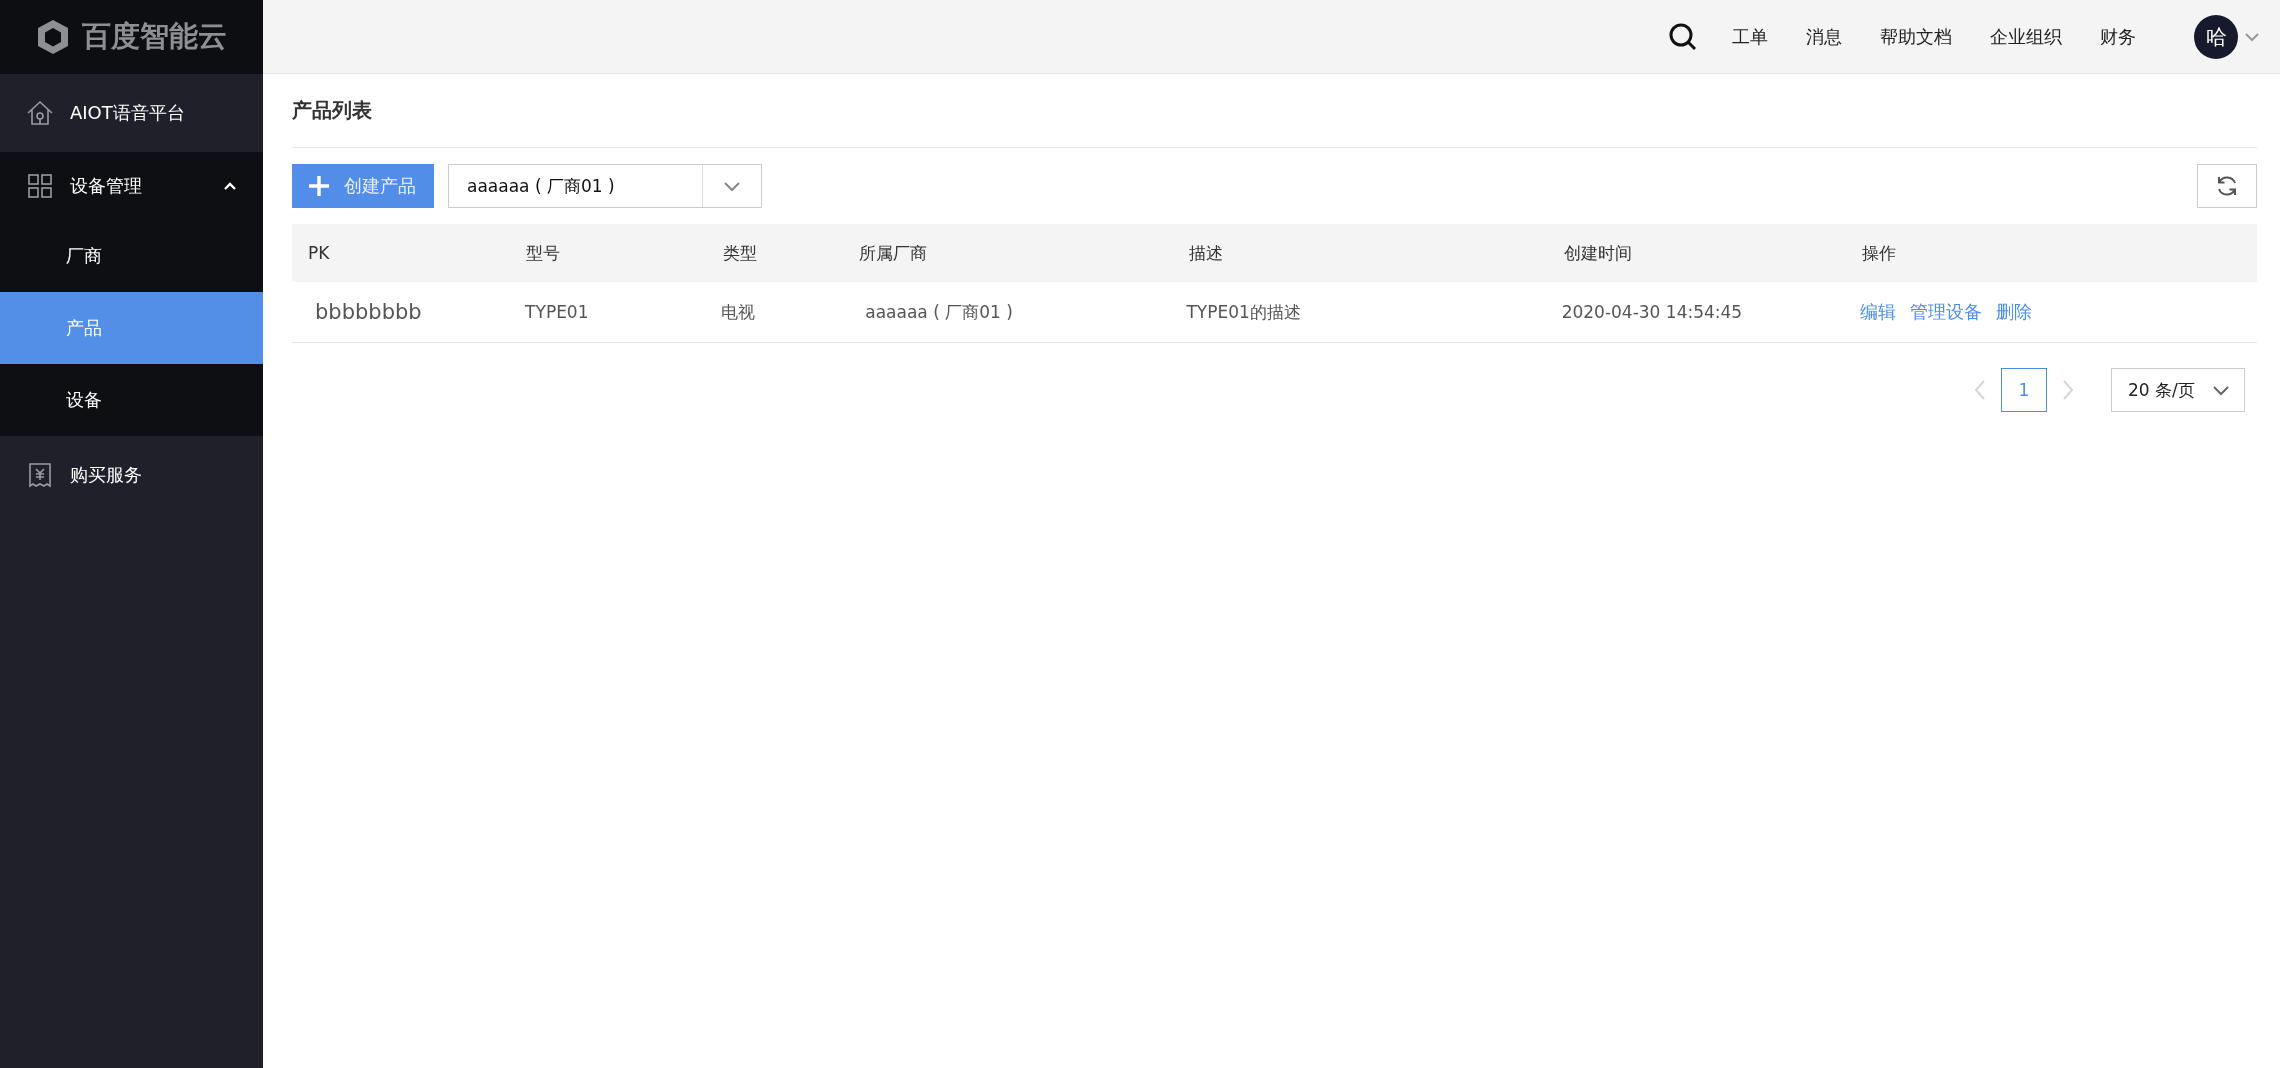 The image size is (2280, 1068). I want to click on page-title: 产品列表, so click(1274, 111).